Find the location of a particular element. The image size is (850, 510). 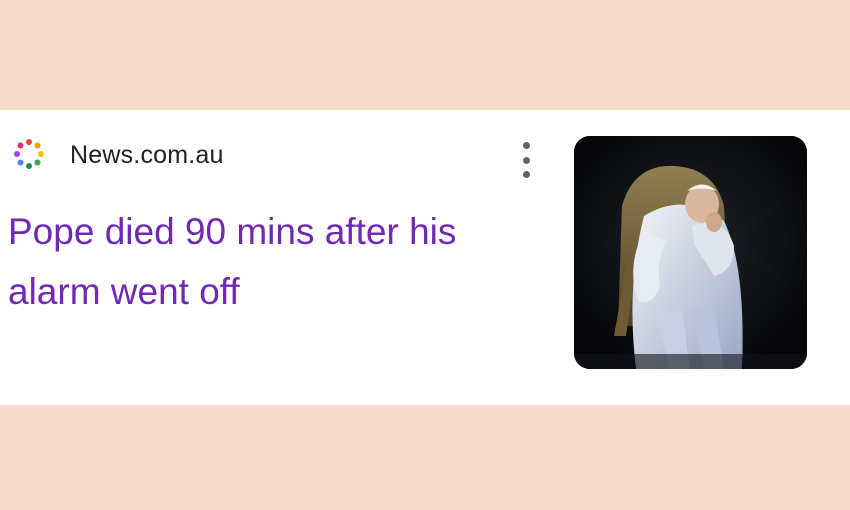

source-name: News.com.au is located at coordinates (147, 155).